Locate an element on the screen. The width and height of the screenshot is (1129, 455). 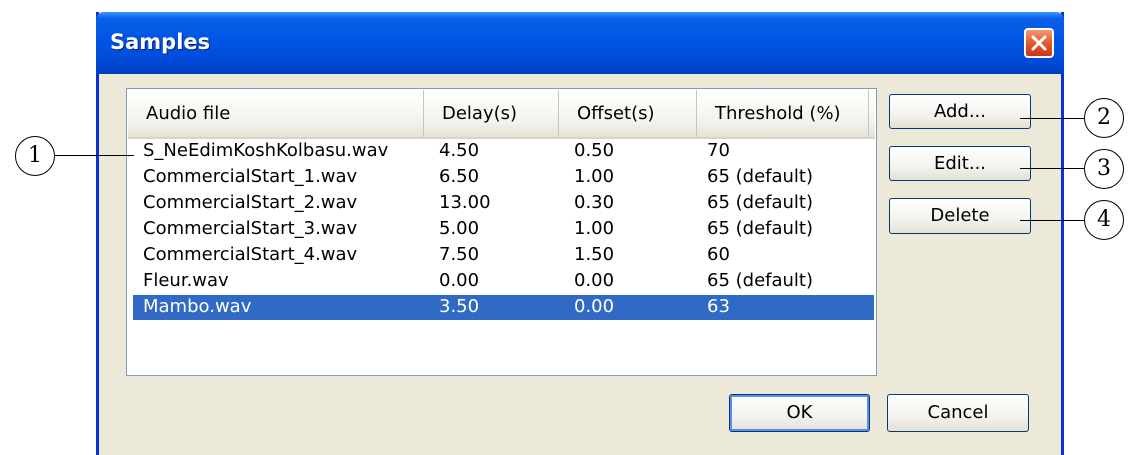
cell-audio-file: CommercialStart_2.wav is located at coordinates (250, 202).